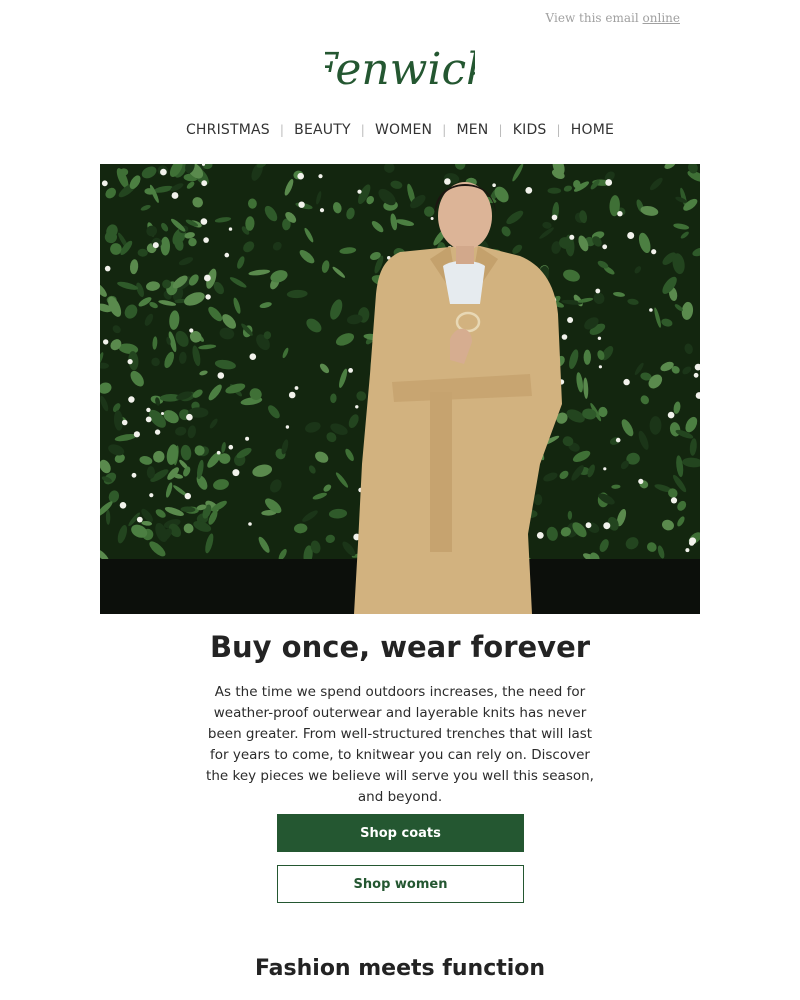 This screenshot has height=1000, width=800. What do you see at coordinates (322, 130) in the screenshot?
I see `nav-item-beauty: BEAUTY` at bounding box center [322, 130].